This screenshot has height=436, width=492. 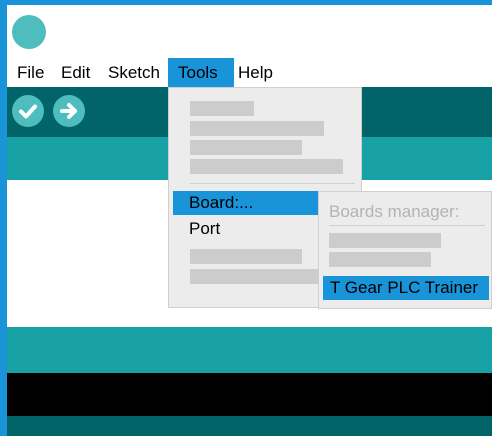 What do you see at coordinates (30, 72) in the screenshot?
I see `menu-file: File` at bounding box center [30, 72].